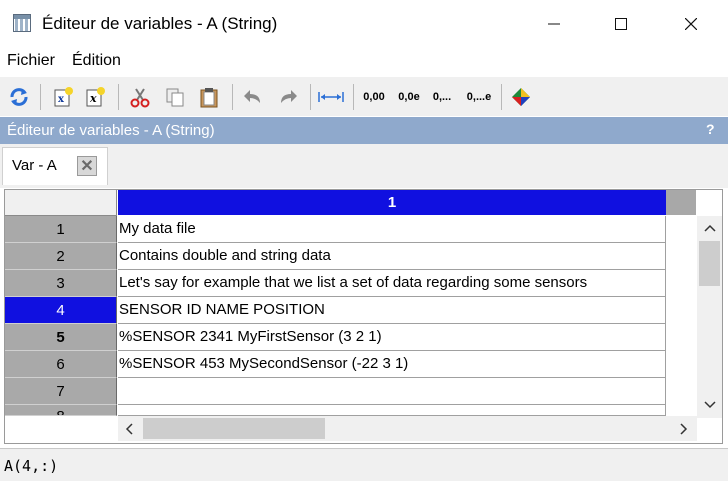 This screenshot has width=728, height=481. Describe the element at coordinates (681, 202) in the screenshot. I see `column-header-filler` at that location.